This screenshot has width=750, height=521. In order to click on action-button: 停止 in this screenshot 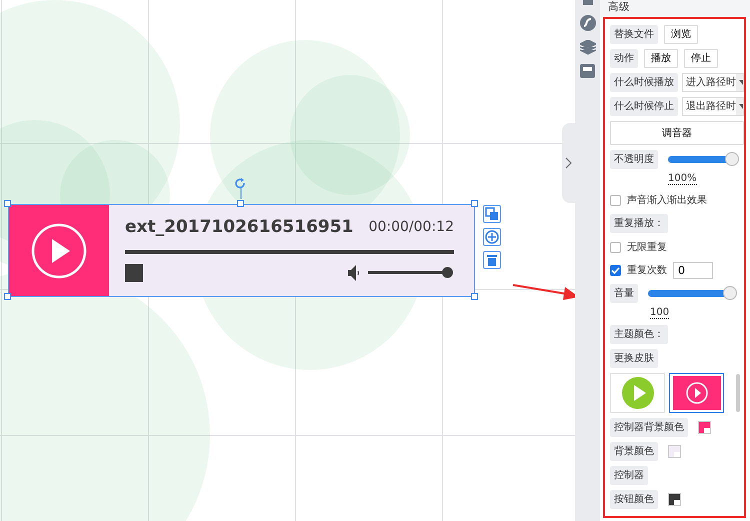, I will do `click(701, 58)`.